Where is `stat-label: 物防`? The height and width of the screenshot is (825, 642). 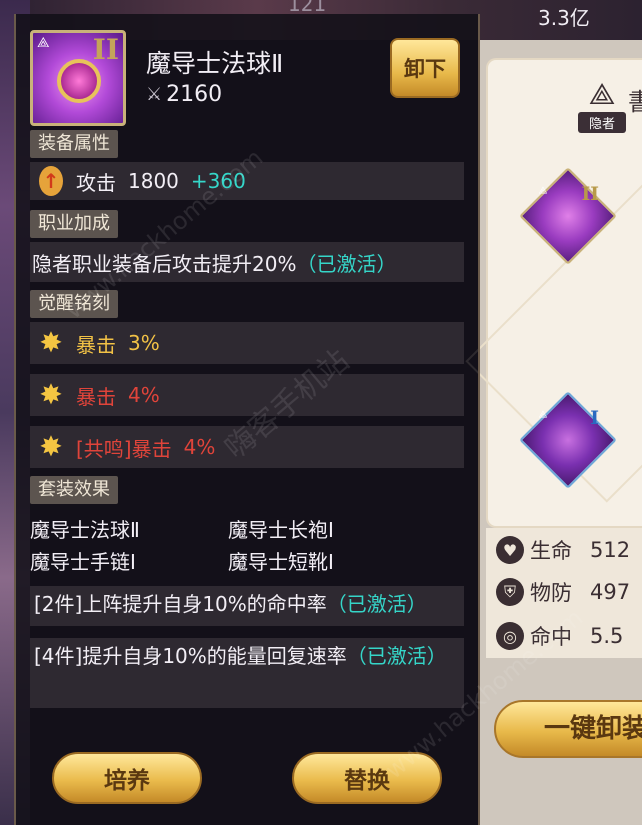
stat-label: 物防 is located at coordinates (551, 593).